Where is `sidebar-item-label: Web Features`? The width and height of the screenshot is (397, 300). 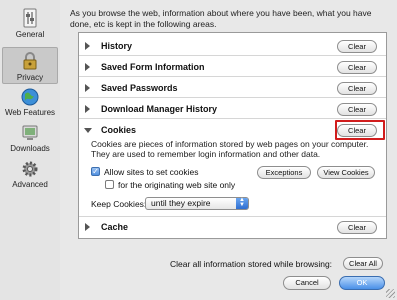
sidebar-item-label: Web Features is located at coordinates (30, 112).